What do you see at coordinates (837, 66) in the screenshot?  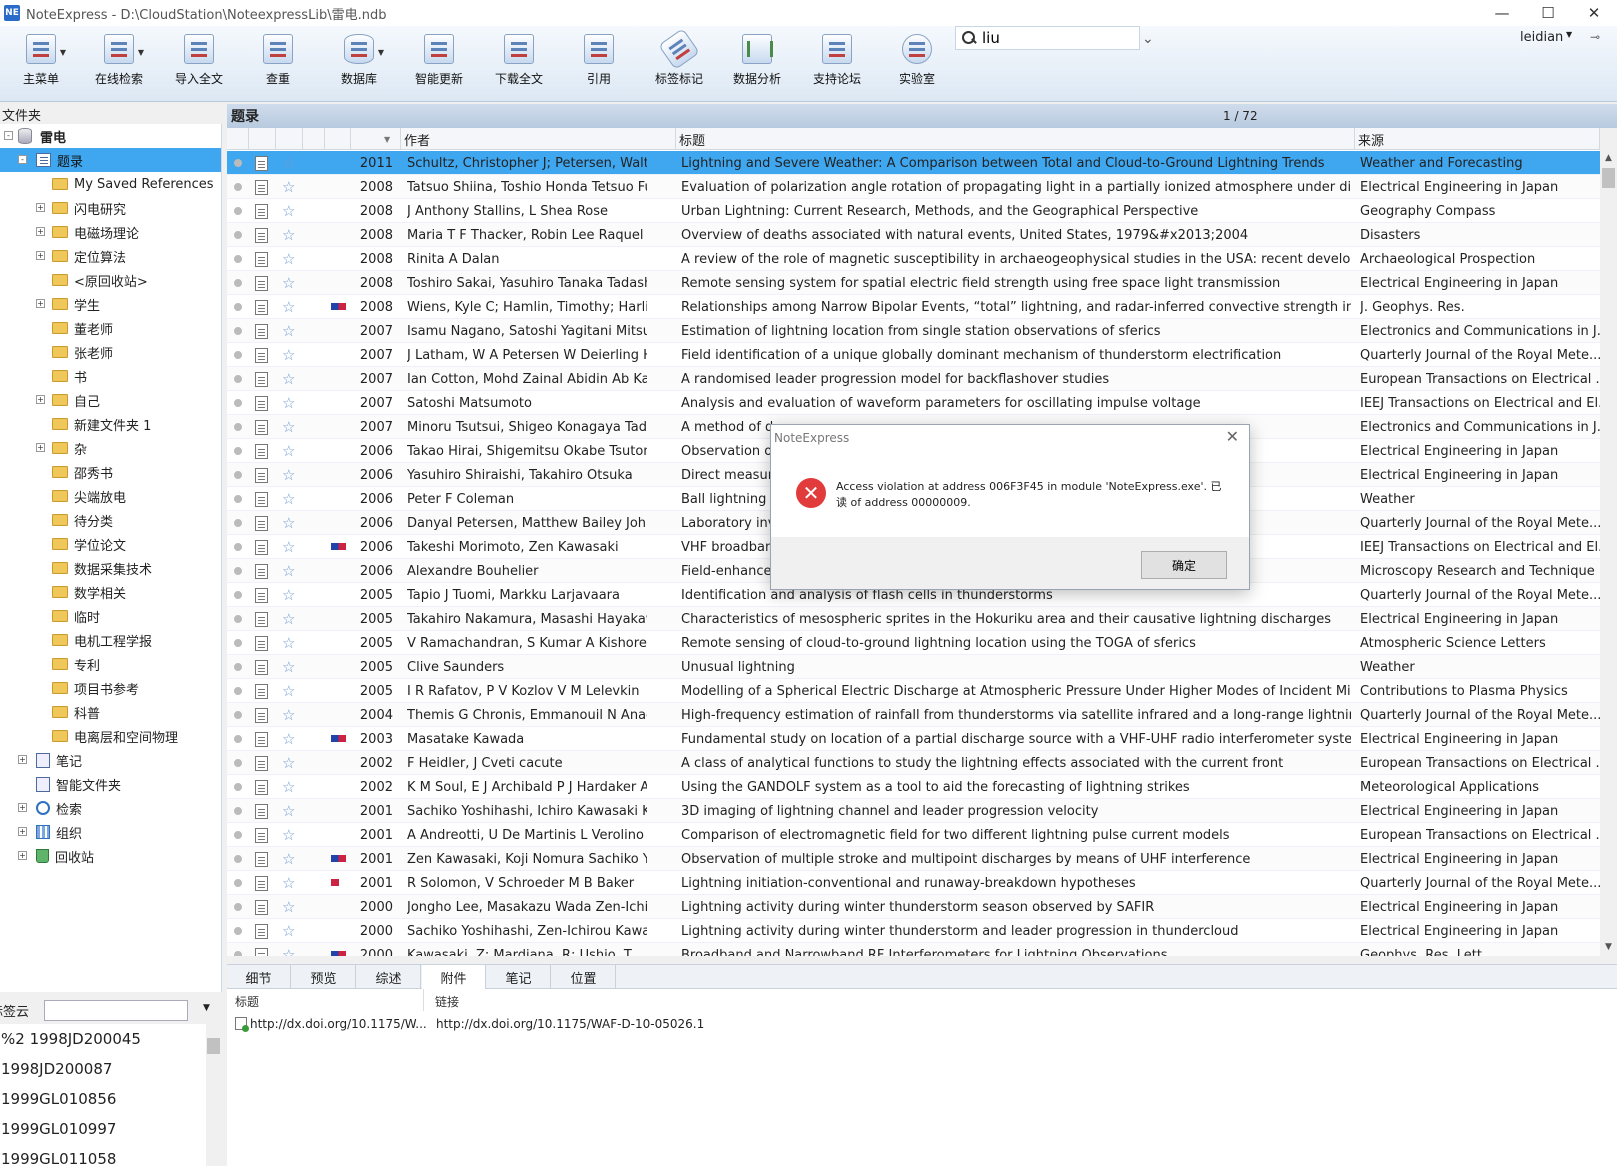 I see `toolbar-button-10: 支持论坛` at bounding box center [837, 66].